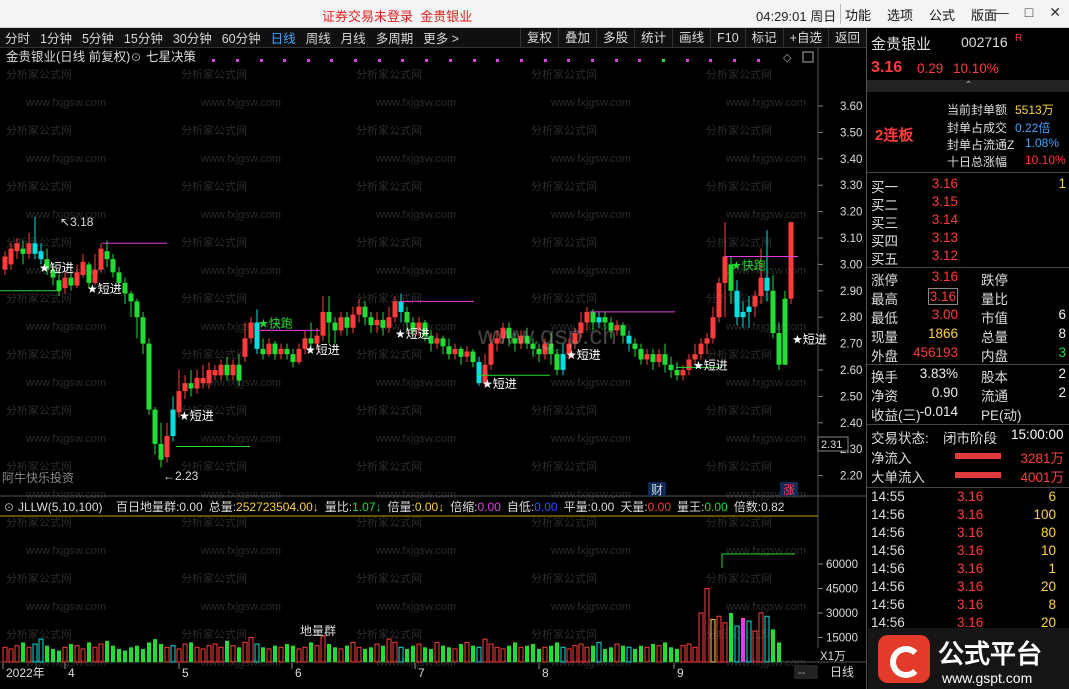 This screenshot has width=1069, height=689. What do you see at coordinates (942, 14) in the screenshot?
I see `menu-formula: 公式` at bounding box center [942, 14].